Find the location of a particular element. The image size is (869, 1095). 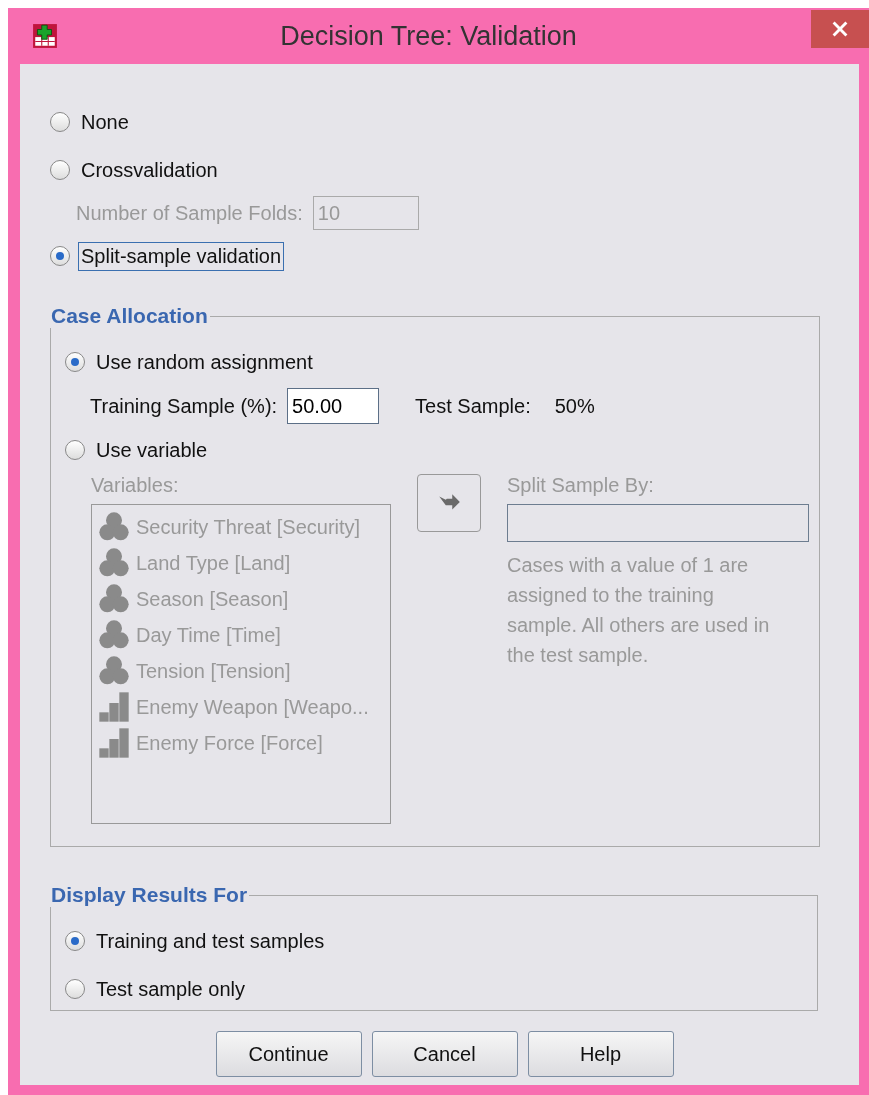

help-text: Cases with a value of 1 are assigned to the training sample. All others are used in the test sample. is located at coordinates (639, 610).